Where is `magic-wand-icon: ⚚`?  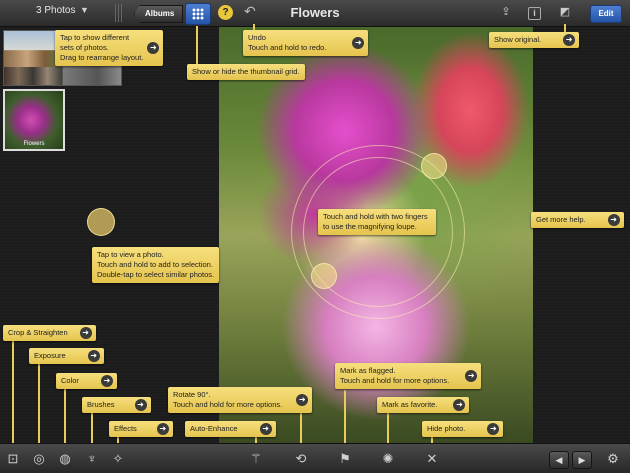
magic-wand-icon: ⚚ is located at coordinates (256, 459).